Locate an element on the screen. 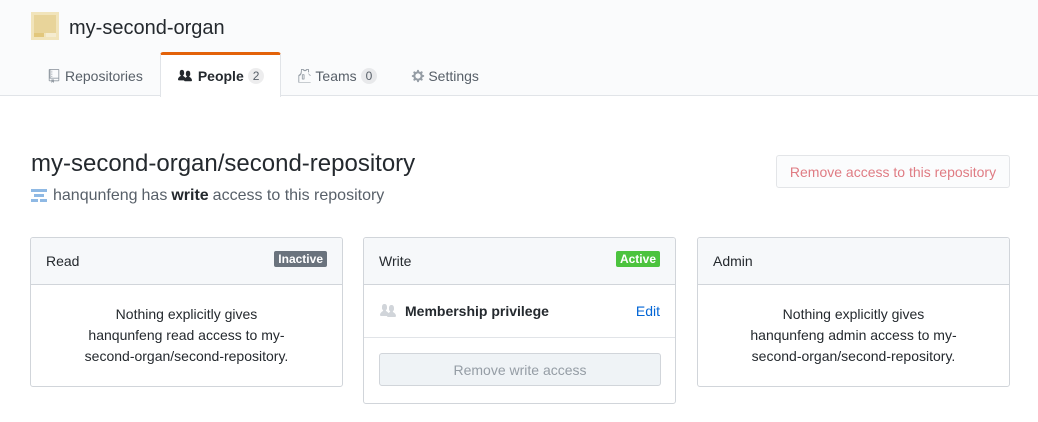 This screenshot has width=1038, height=422. admin-title: Admin is located at coordinates (733, 261).